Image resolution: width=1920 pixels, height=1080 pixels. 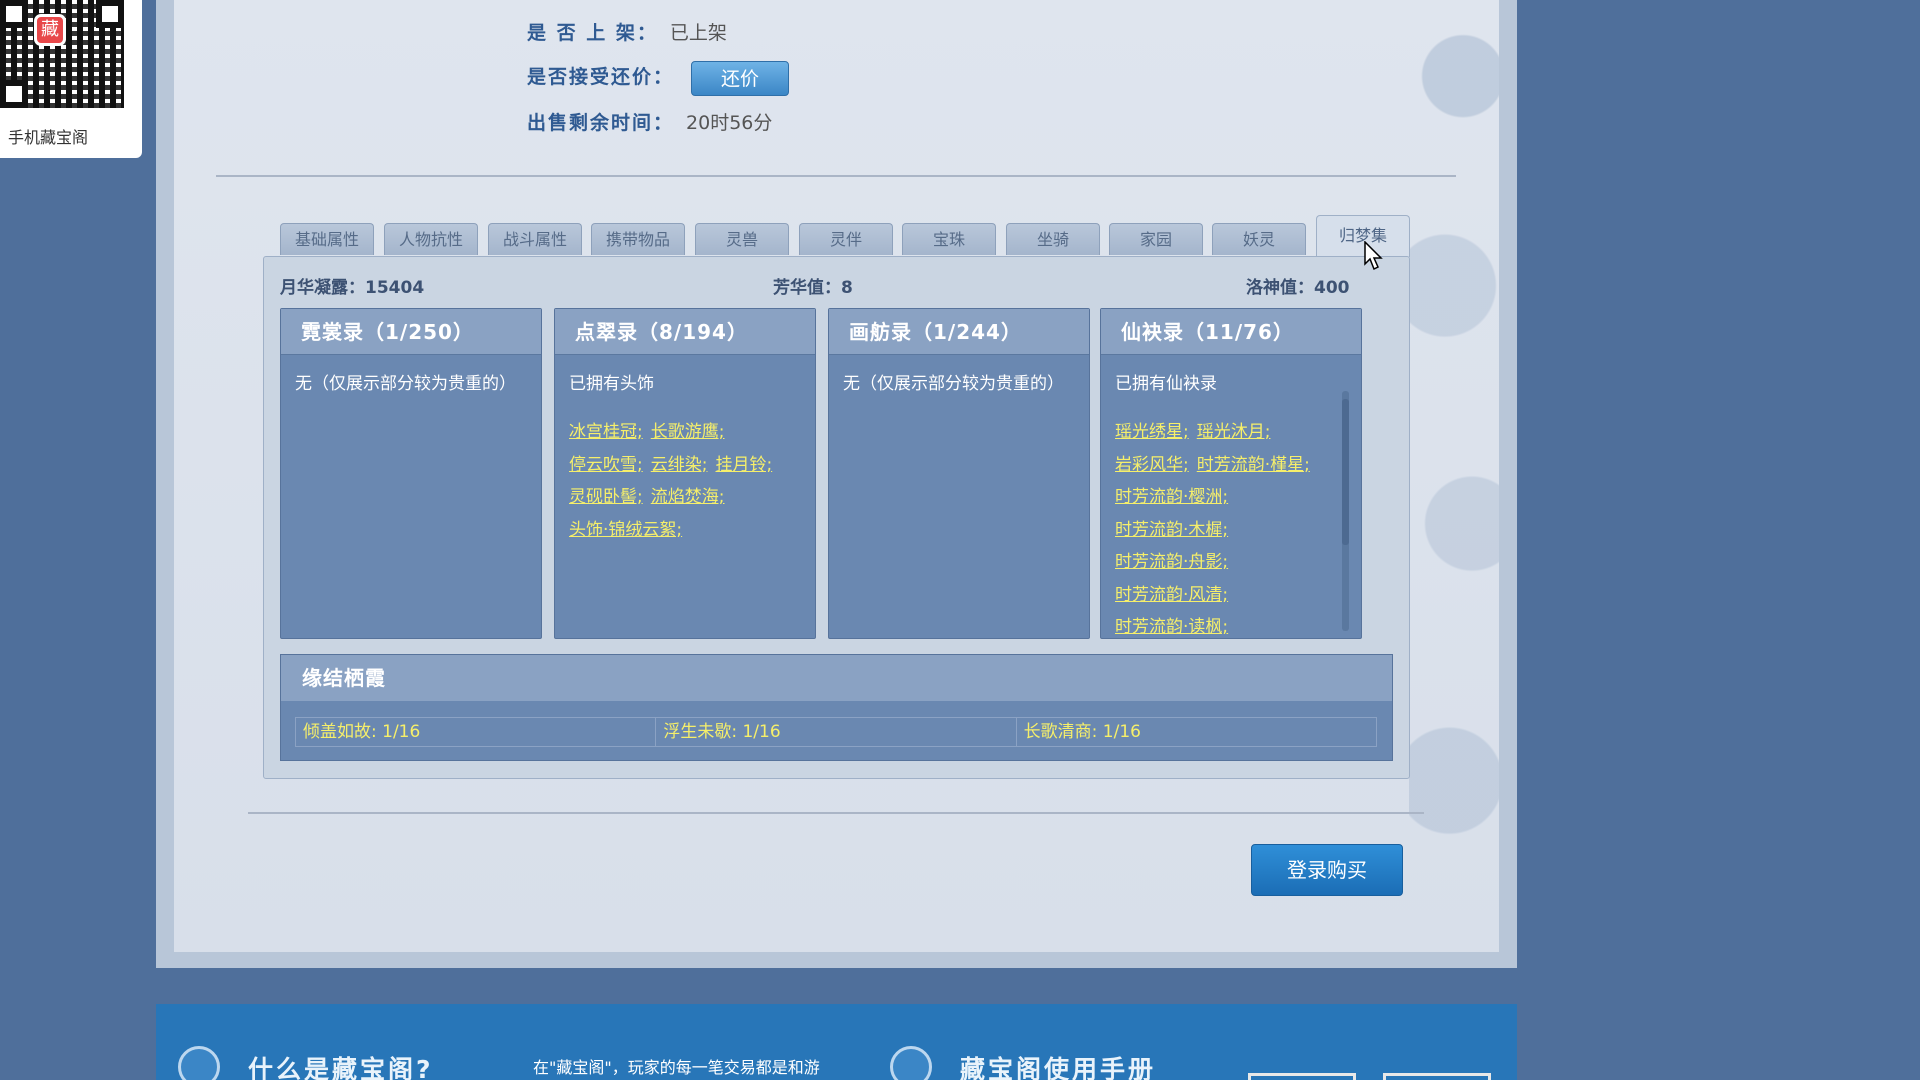 What do you see at coordinates (1082, 732) in the screenshot?
I see `bond-item: 长歌清商: 1/16` at bounding box center [1082, 732].